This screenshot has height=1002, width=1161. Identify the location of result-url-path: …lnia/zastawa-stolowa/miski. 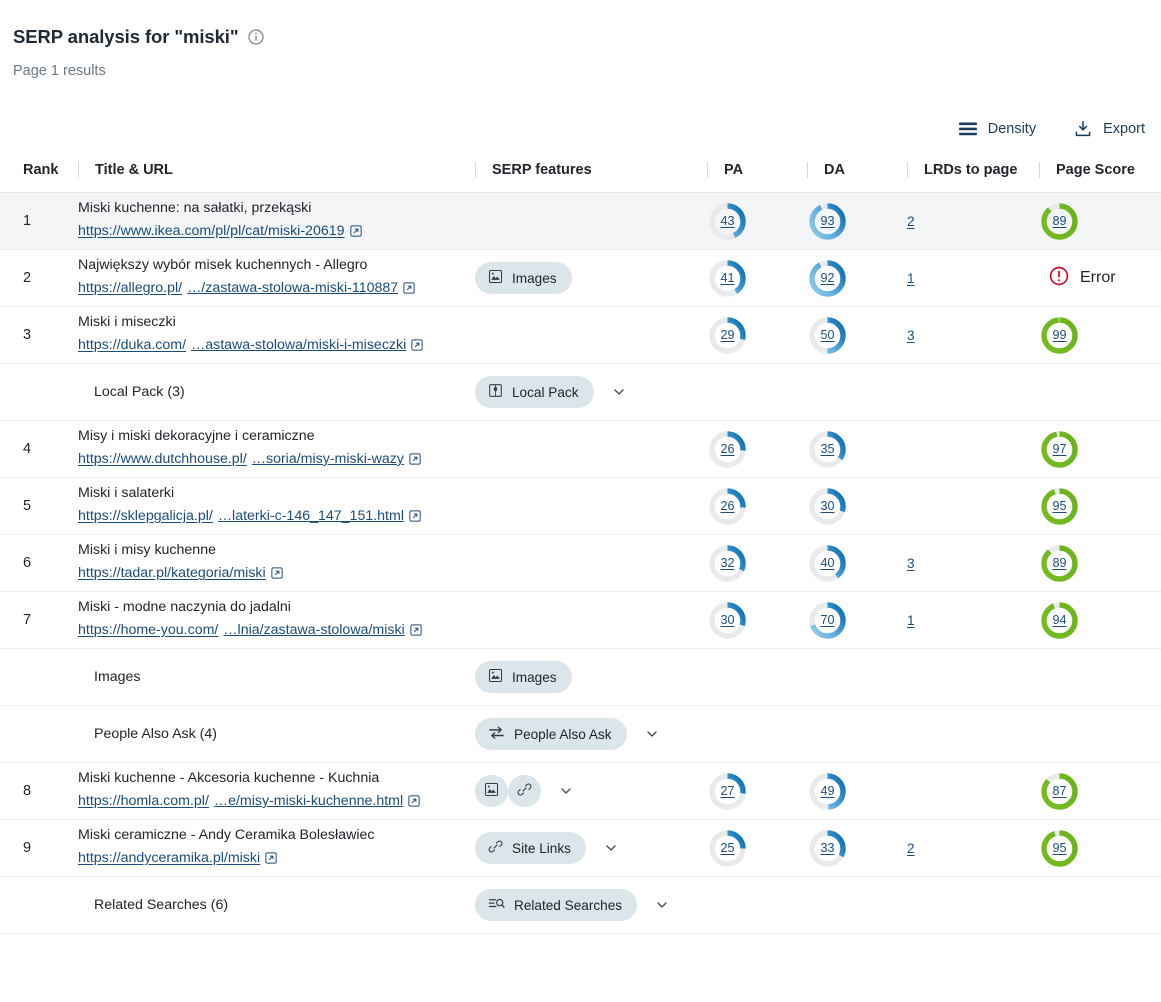
(313, 630).